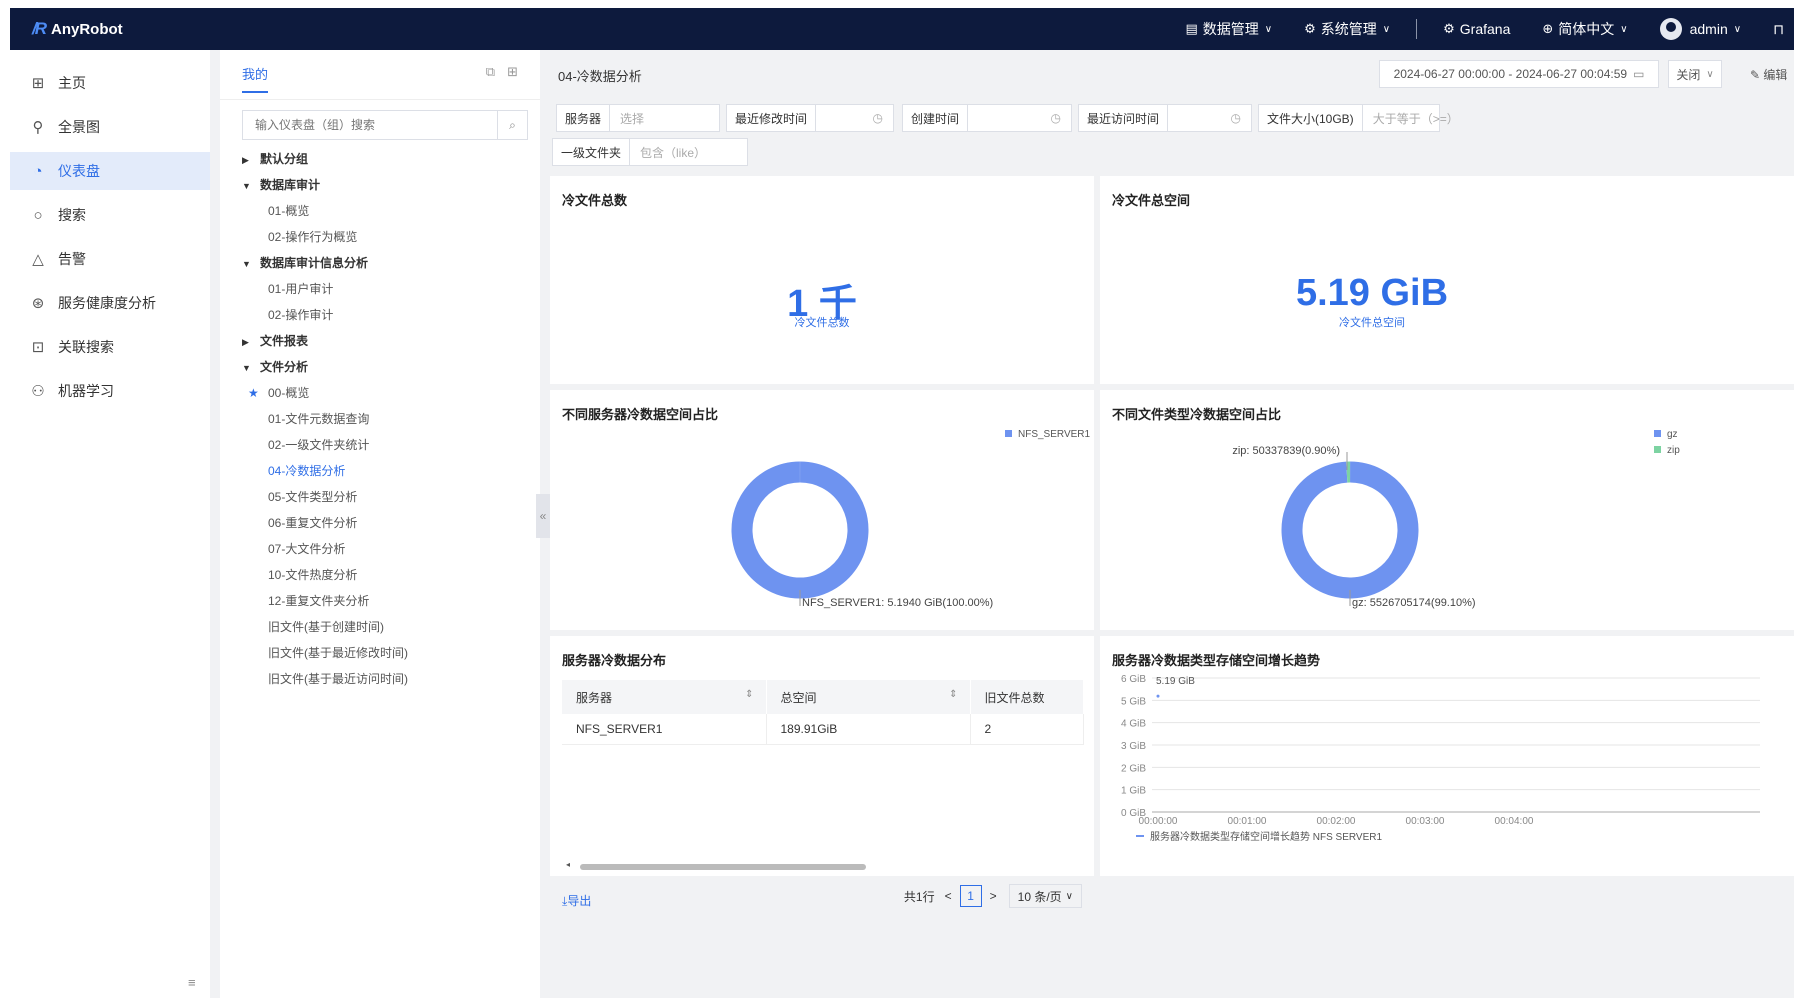 The height and width of the screenshot is (998, 1794). Describe the element at coordinates (387, 393) in the screenshot. I see `tree-item: ★ 00-概览` at that location.